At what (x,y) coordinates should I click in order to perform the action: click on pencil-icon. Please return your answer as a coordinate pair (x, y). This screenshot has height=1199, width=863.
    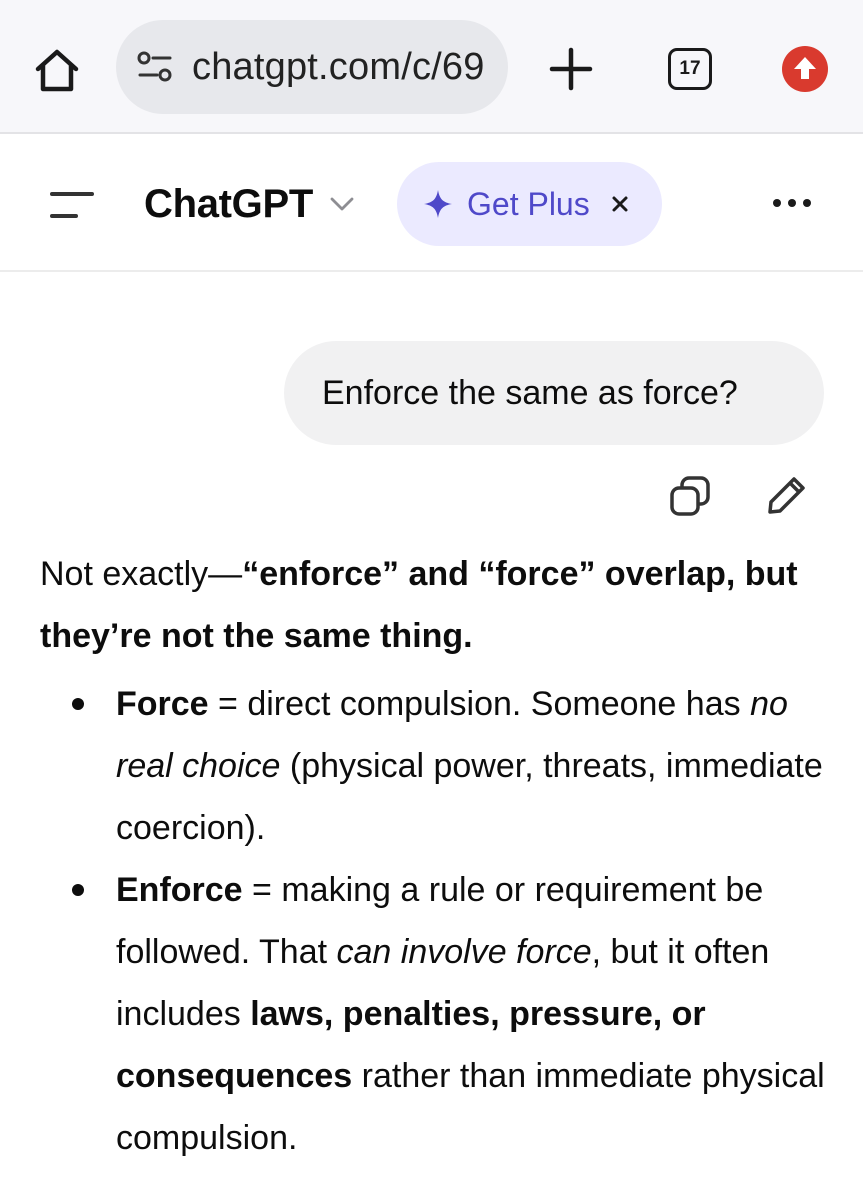
    Looking at the image, I should click on (787, 495).